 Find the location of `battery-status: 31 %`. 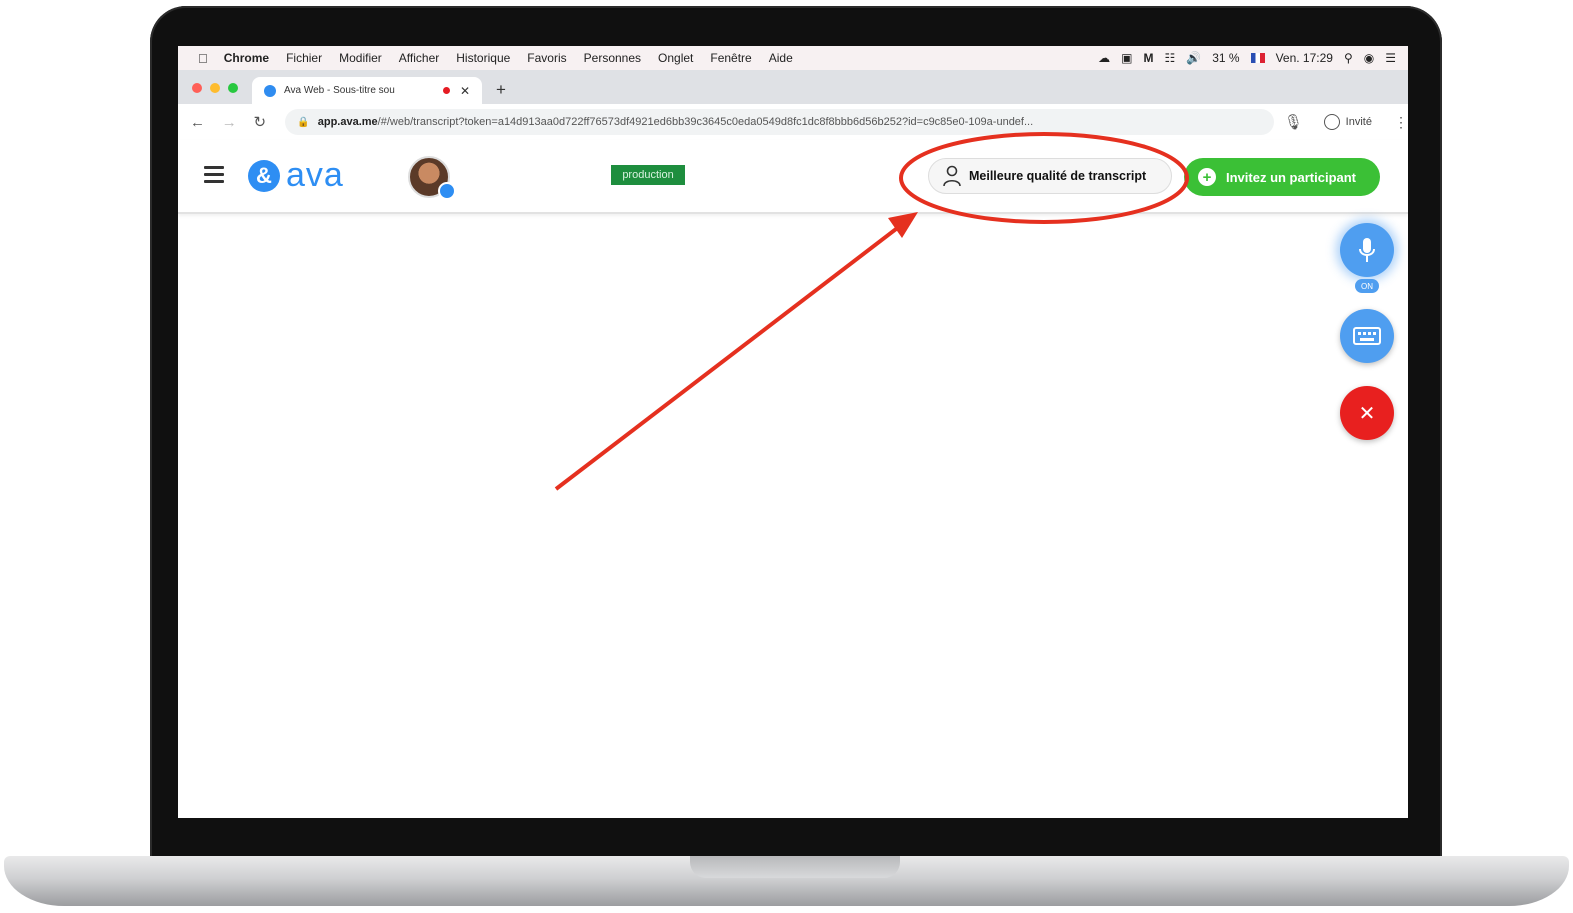

battery-status: 31 % is located at coordinates (1225, 58).